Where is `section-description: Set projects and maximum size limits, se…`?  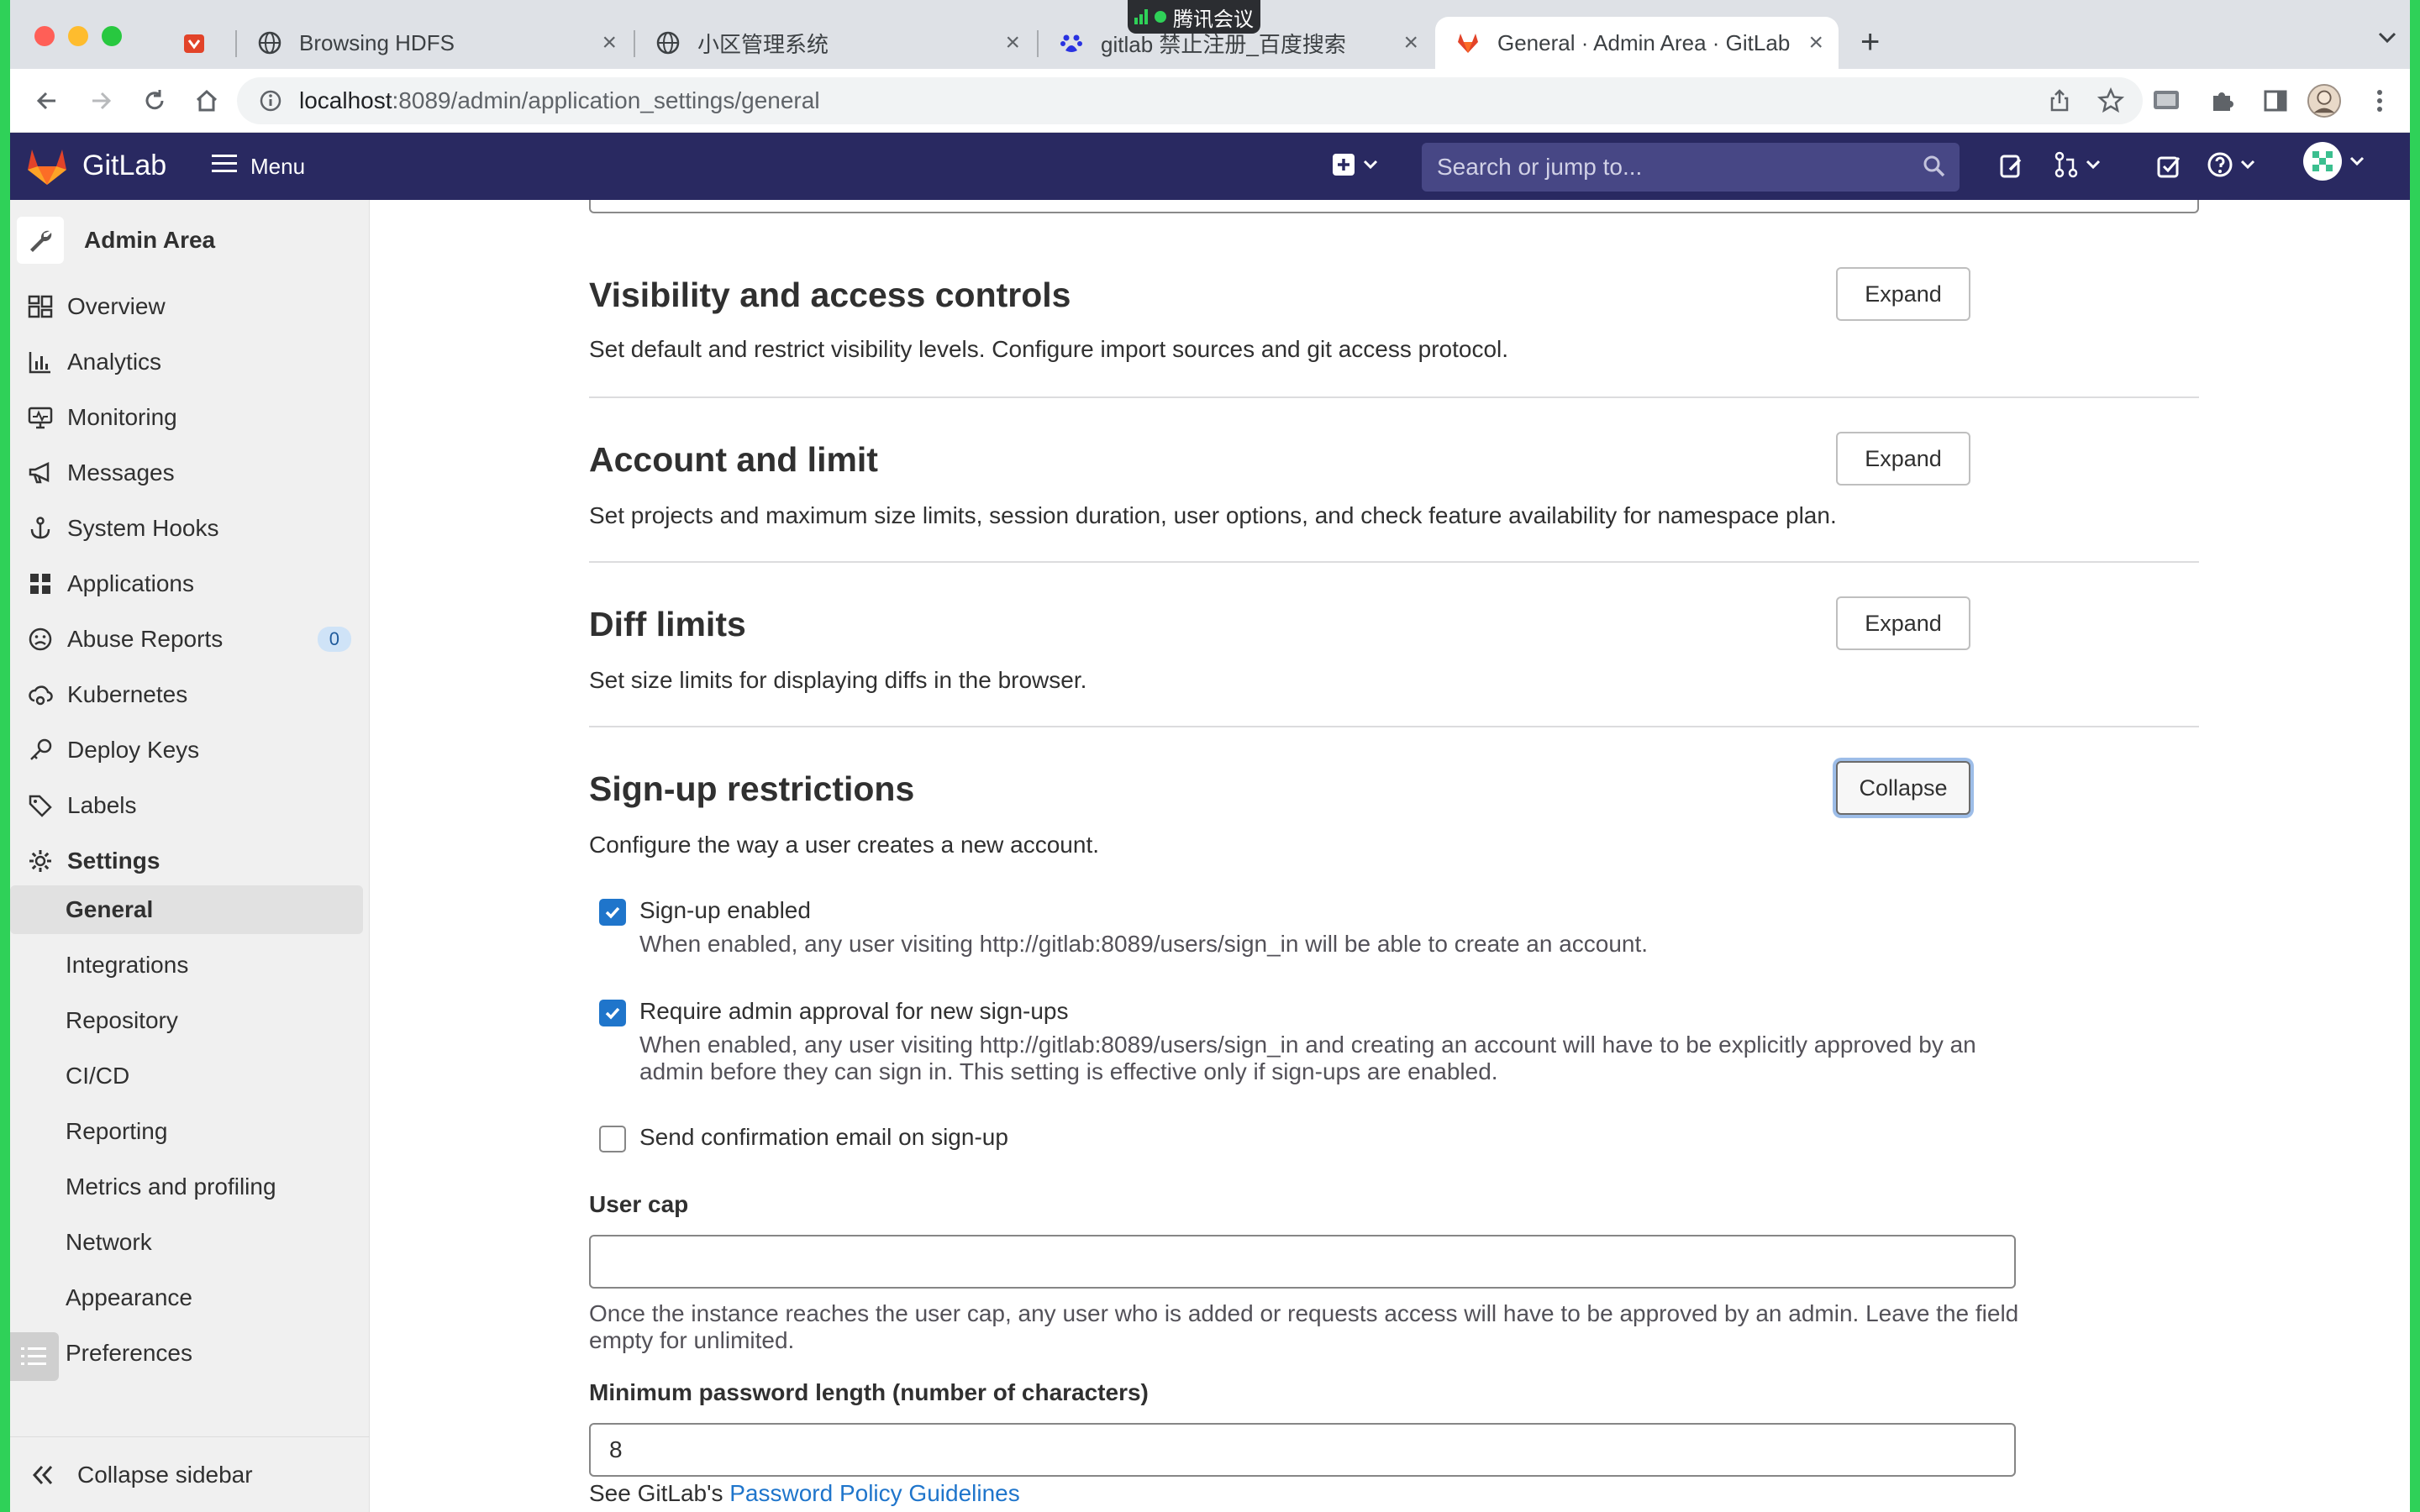 section-description: Set projects and maximum size limits, se… is located at coordinates (1213, 515).